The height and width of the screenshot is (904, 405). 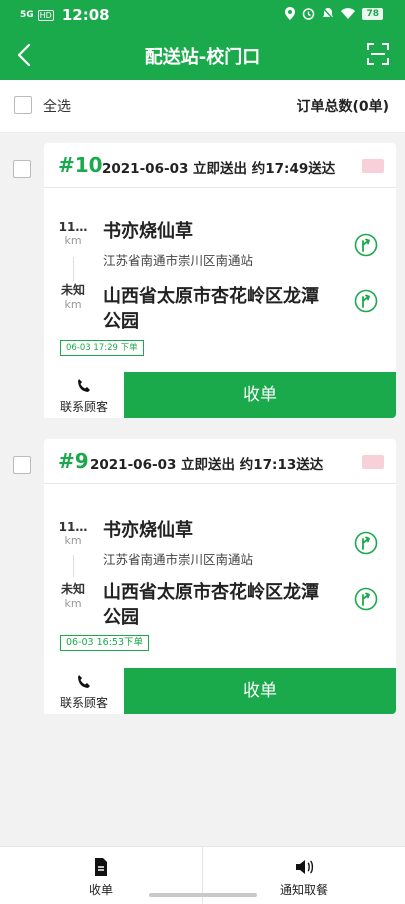 I want to click on order-info: 2021-06-03 立即送出 约17:49送达, so click(x=219, y=169).